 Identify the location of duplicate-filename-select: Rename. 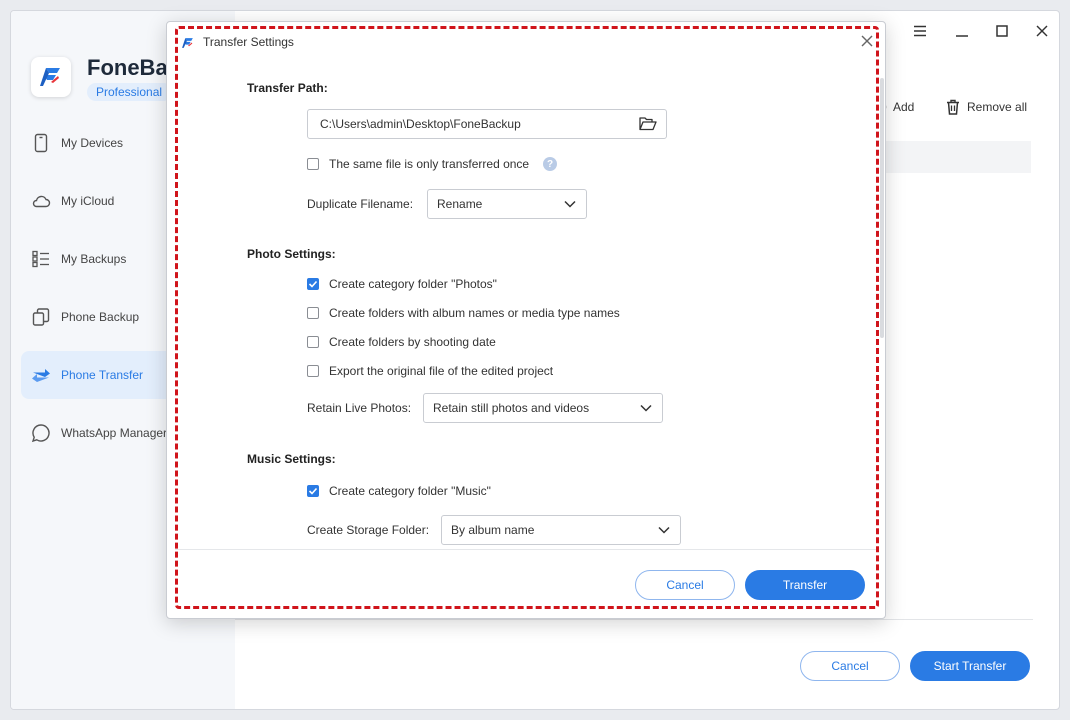
(507, 204).